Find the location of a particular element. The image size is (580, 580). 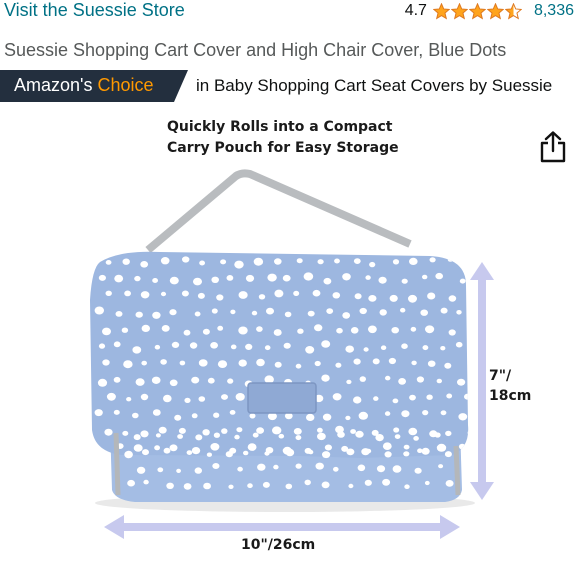

share-icon is located at coordinates (553, 147).